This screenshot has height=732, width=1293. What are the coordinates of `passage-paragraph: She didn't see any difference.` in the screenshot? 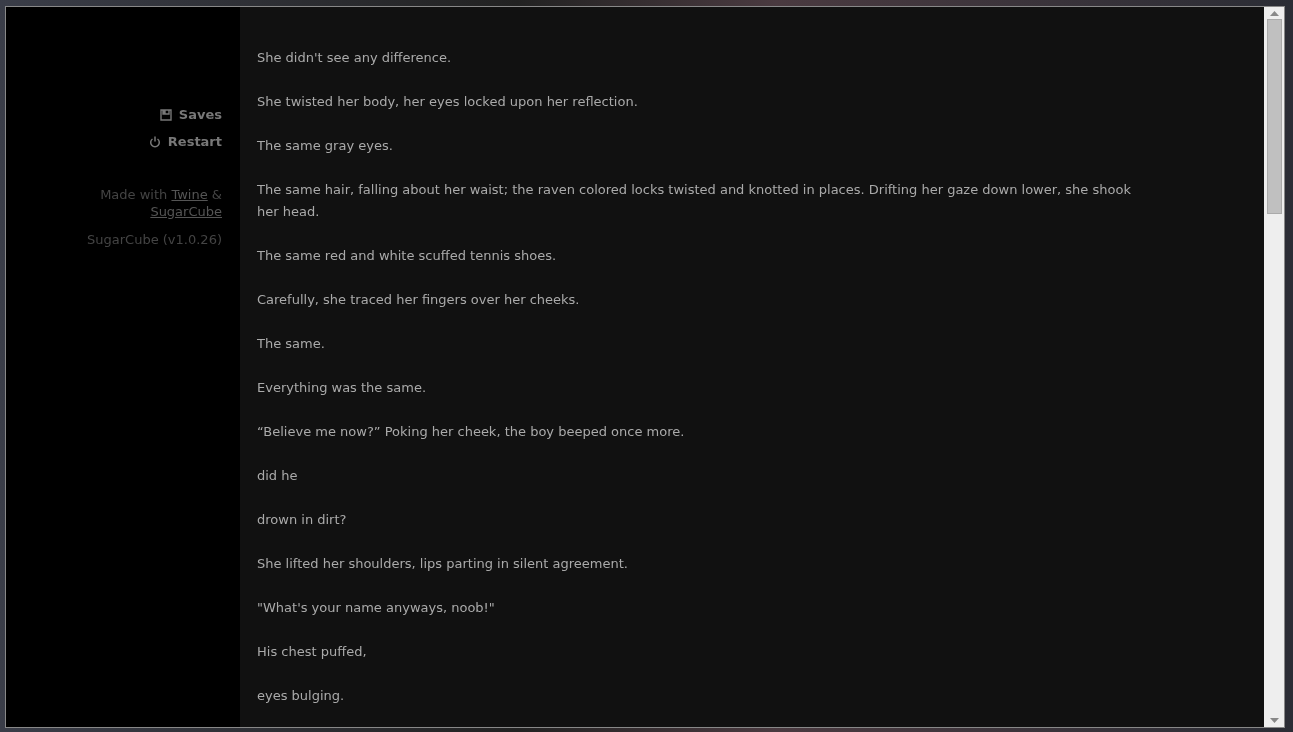 It's located at (355, 58).